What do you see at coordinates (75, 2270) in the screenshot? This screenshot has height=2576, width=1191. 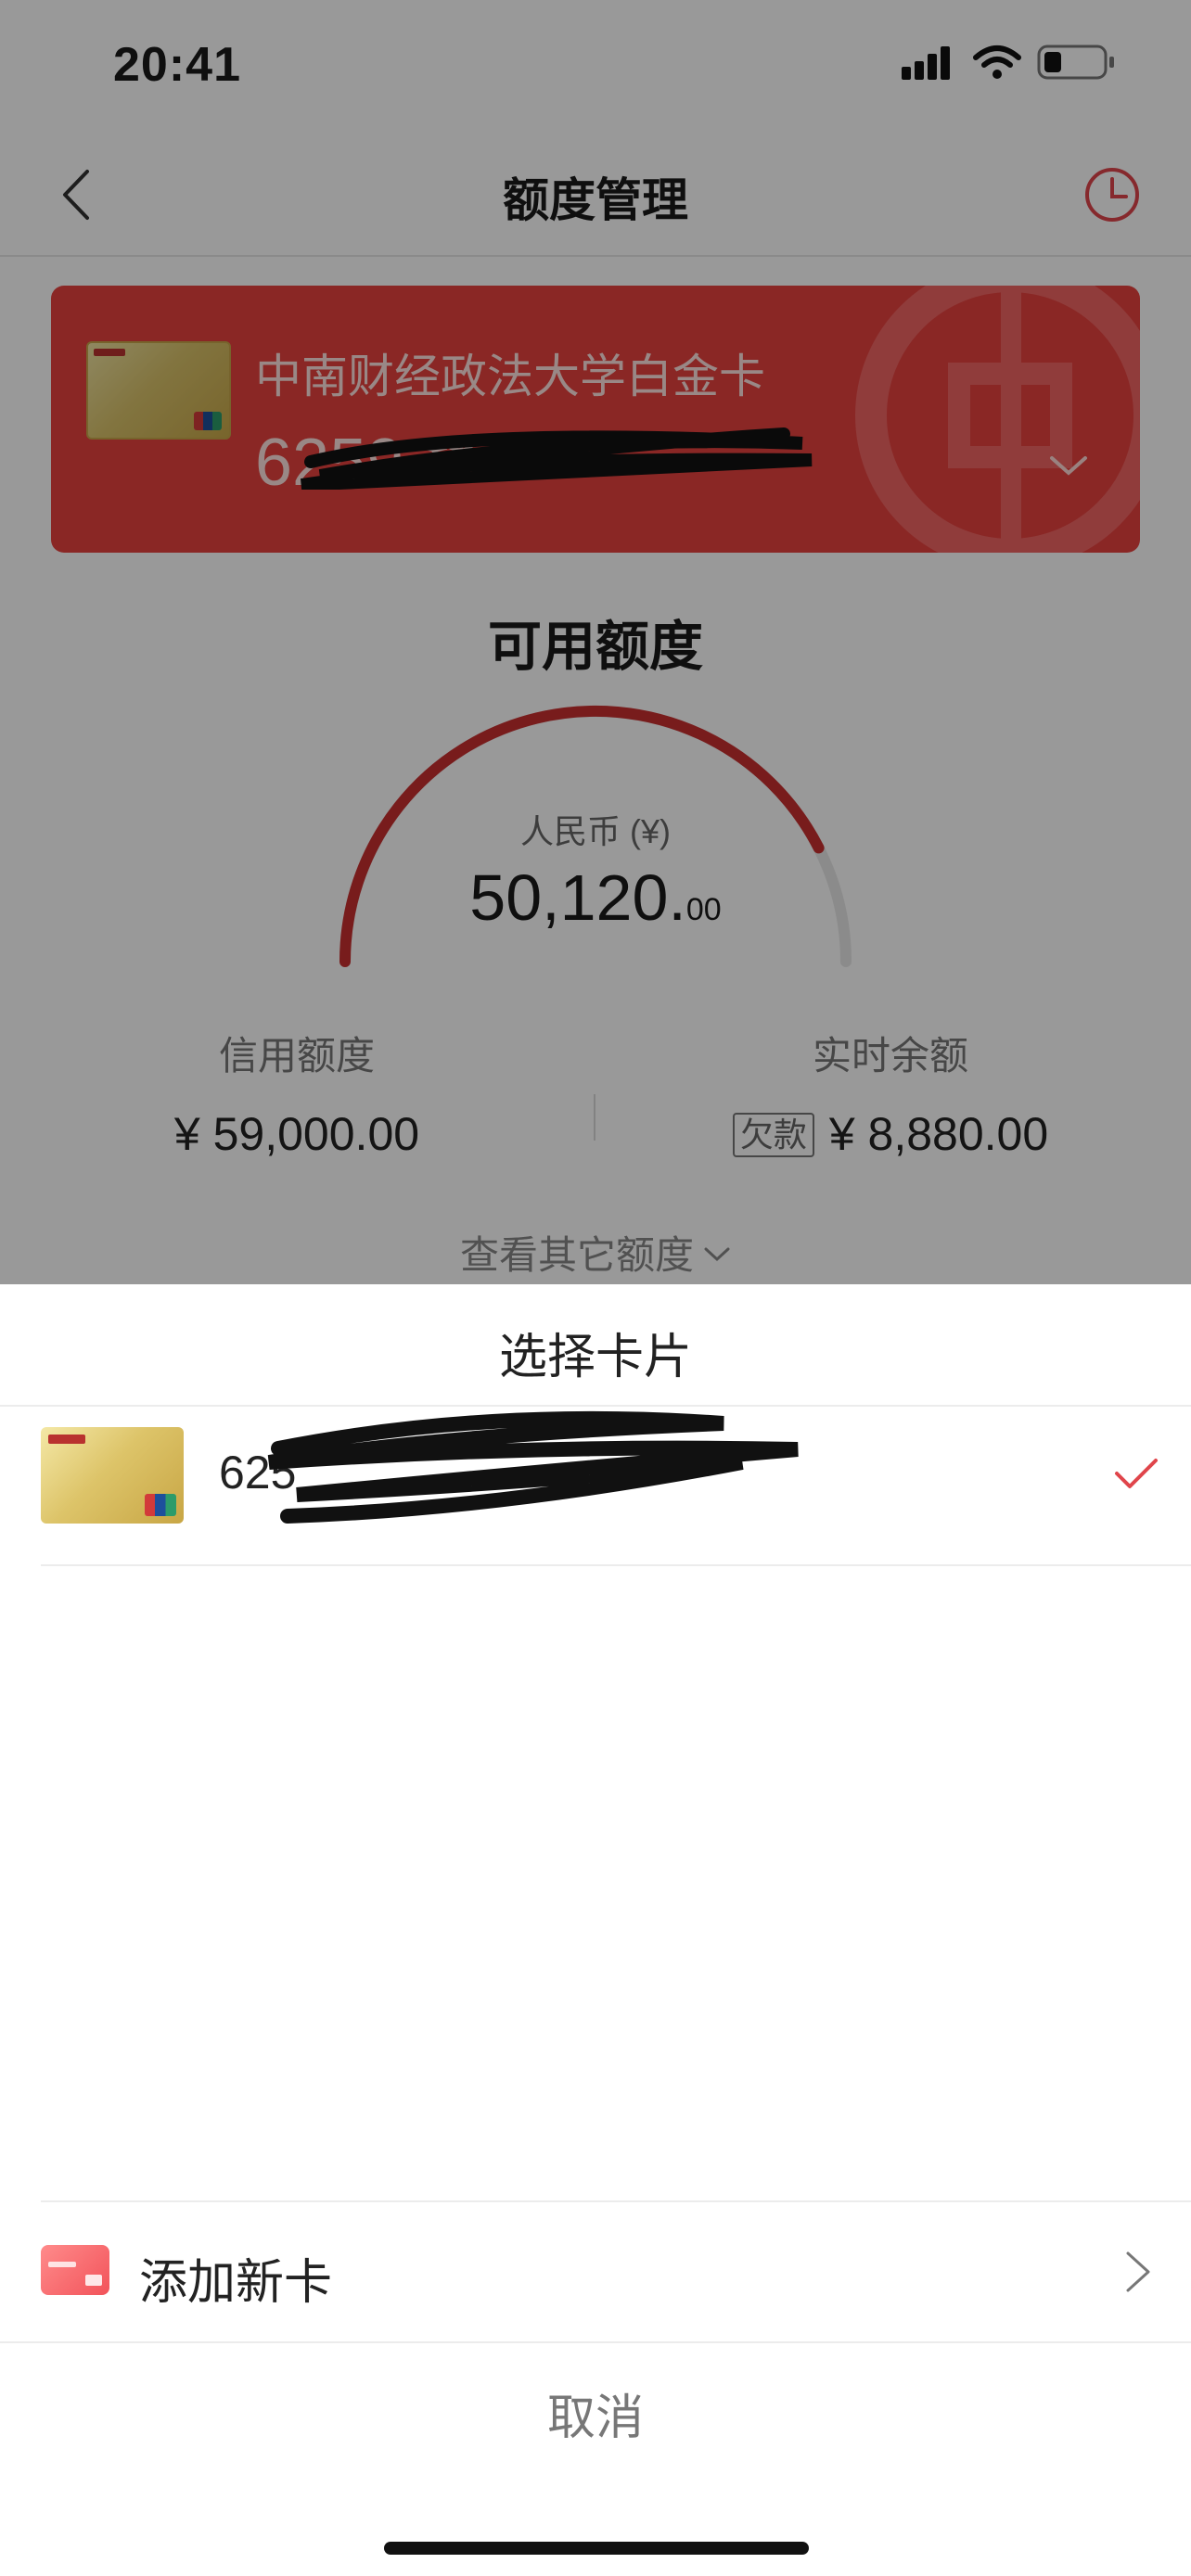 I see `card-add-icon` at bounding box center [75, 2270].